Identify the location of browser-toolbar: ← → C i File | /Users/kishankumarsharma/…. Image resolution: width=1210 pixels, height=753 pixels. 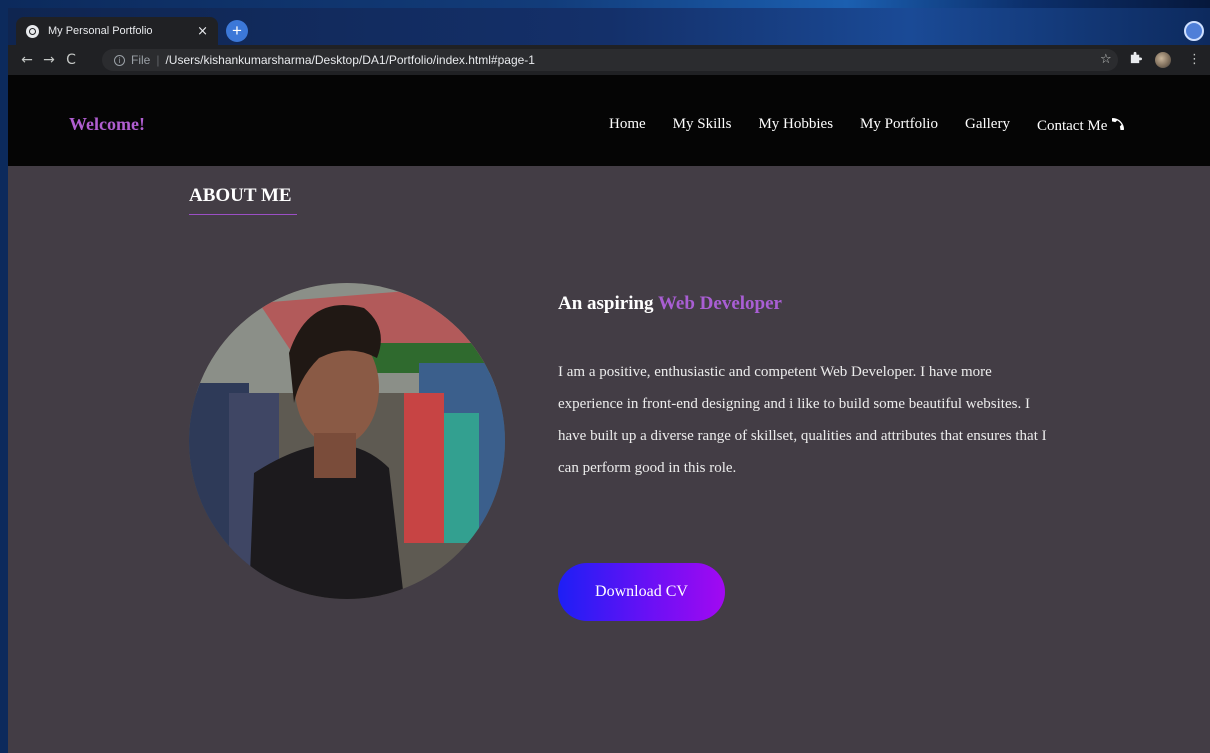
(609, 60).